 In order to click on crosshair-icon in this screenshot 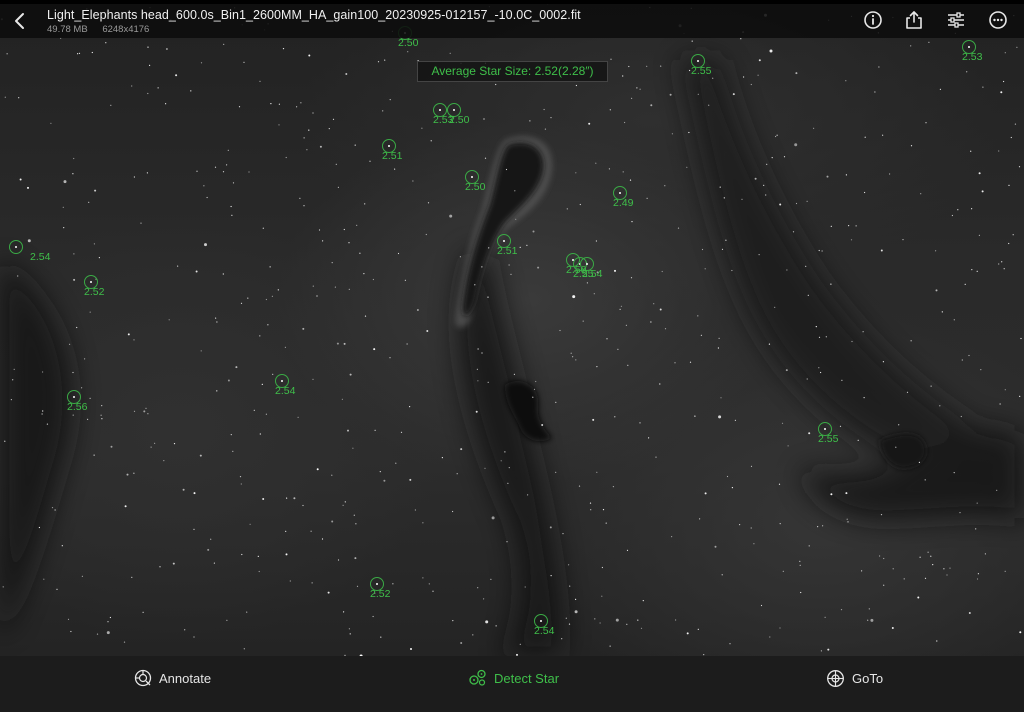, I will do `click(835, 678)`.